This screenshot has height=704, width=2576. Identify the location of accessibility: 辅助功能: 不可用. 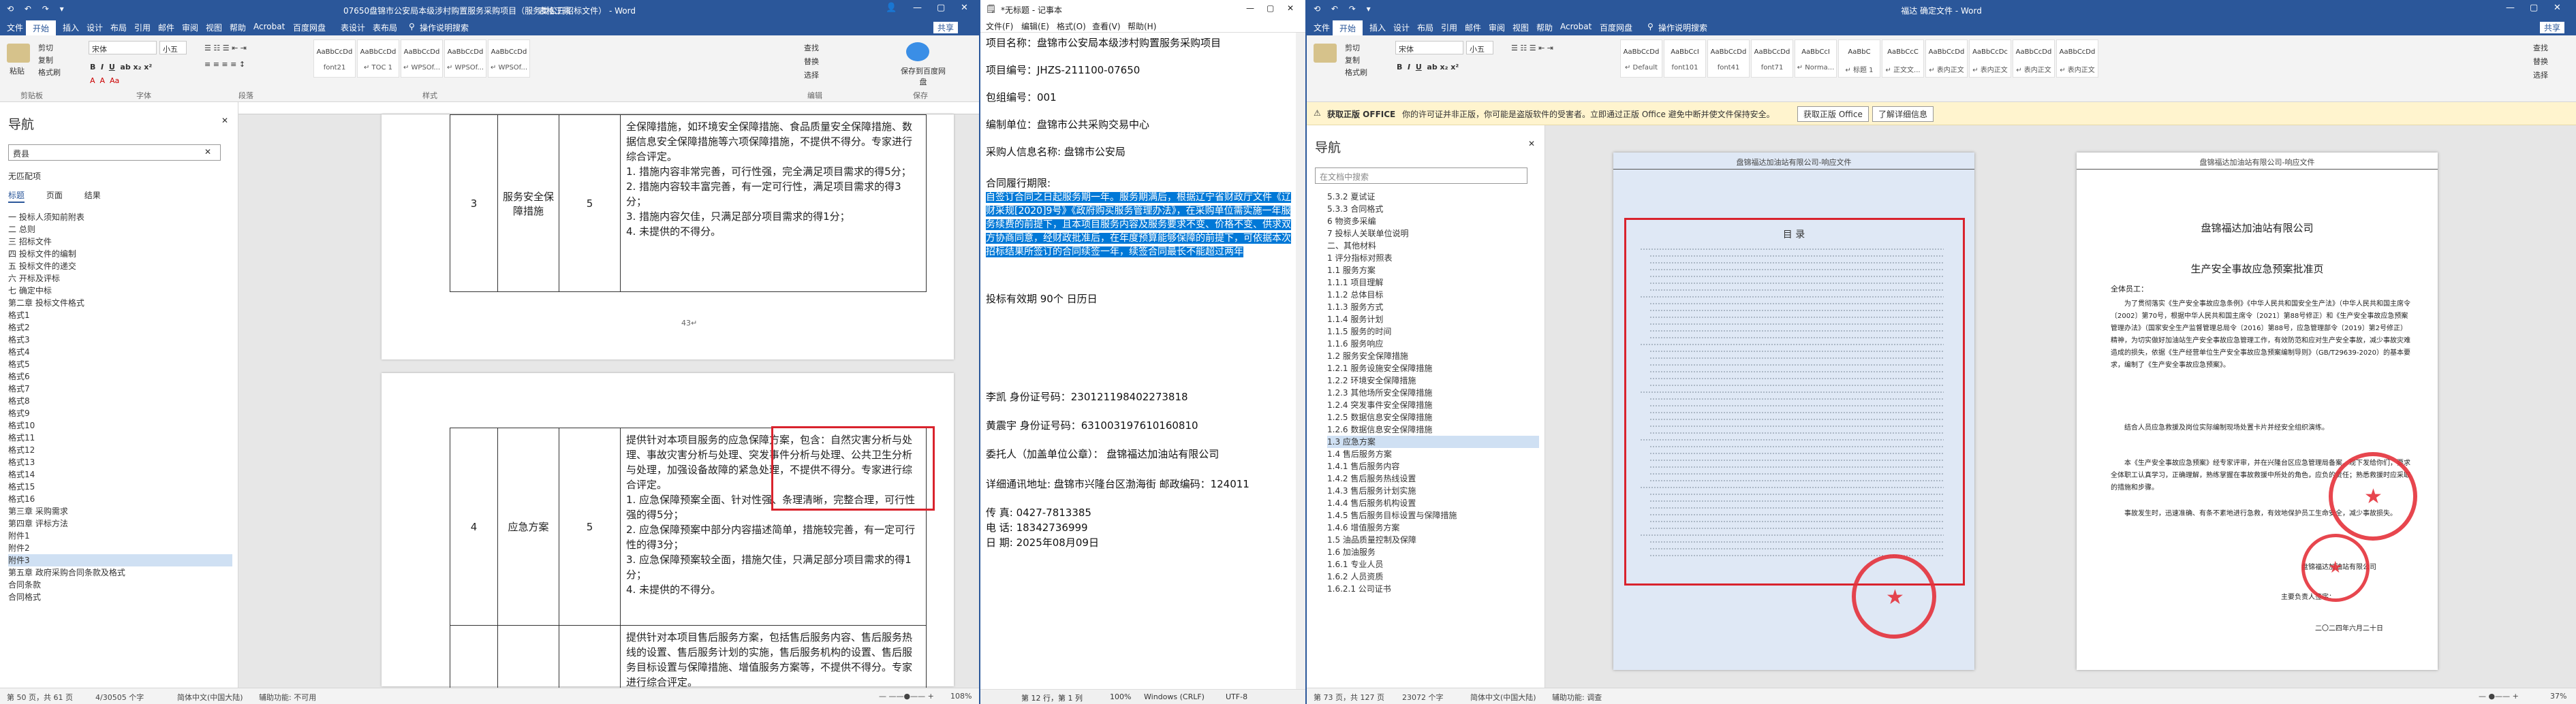
(287, 697).